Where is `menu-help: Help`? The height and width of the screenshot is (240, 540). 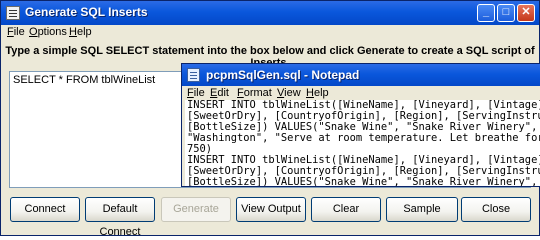
menu-help: Help is located at coordinates (80, 32).